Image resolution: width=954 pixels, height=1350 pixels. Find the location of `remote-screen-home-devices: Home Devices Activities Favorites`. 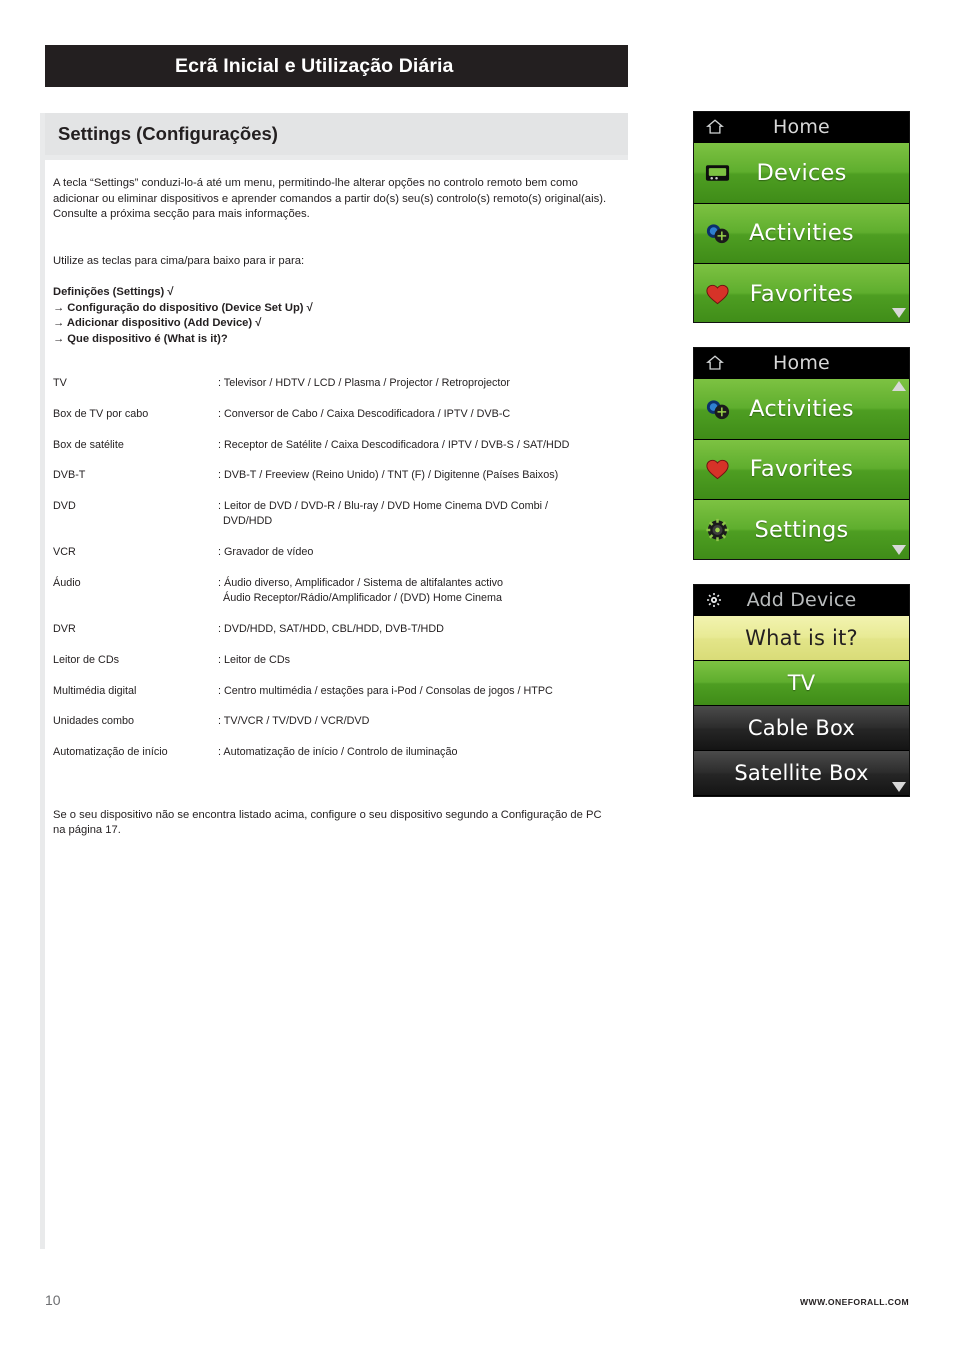

remote-screen-home-devices: Home Devices Activities Favorites is located at coordinates (801, 217).